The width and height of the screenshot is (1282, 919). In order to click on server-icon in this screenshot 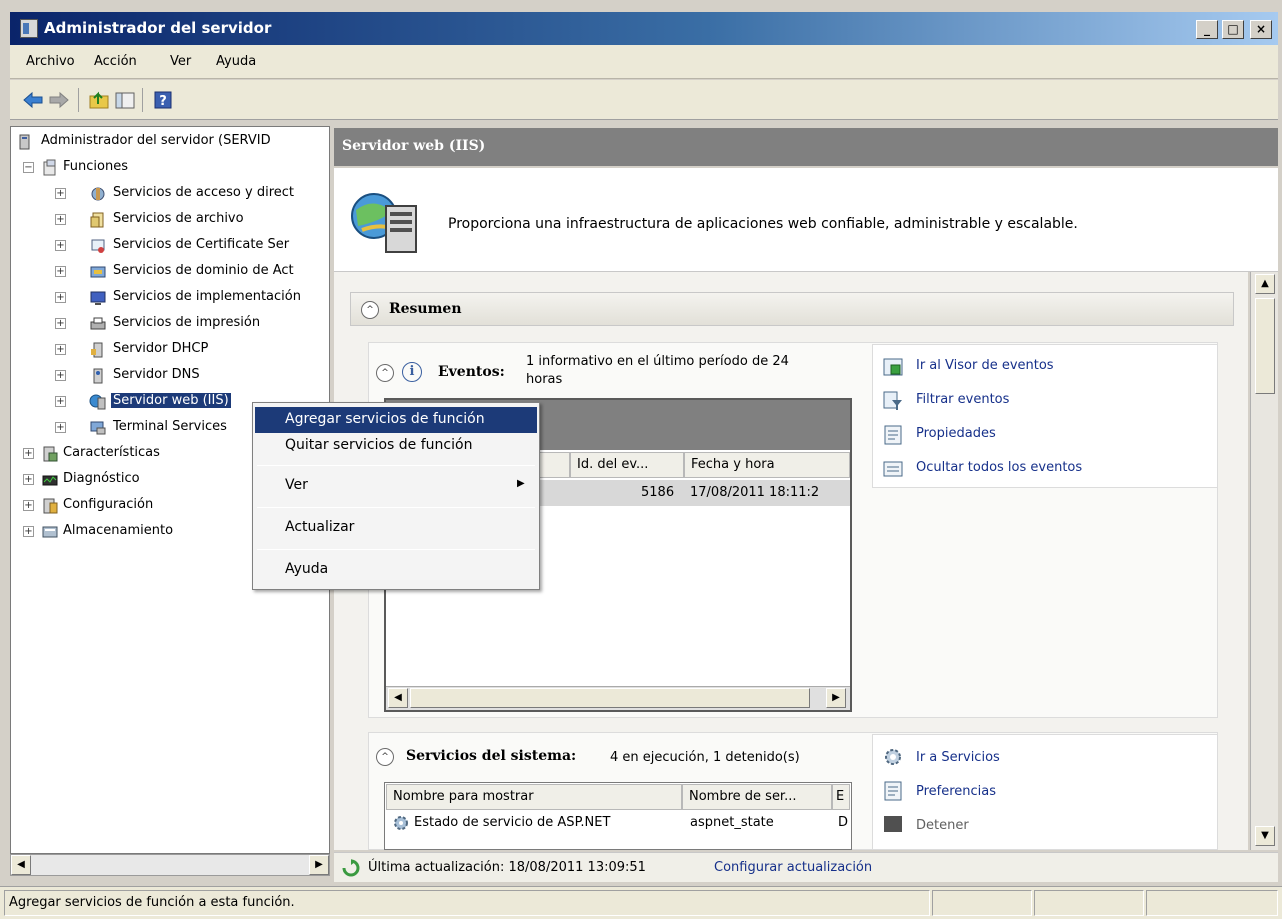, I will do `click(24, 142)`.